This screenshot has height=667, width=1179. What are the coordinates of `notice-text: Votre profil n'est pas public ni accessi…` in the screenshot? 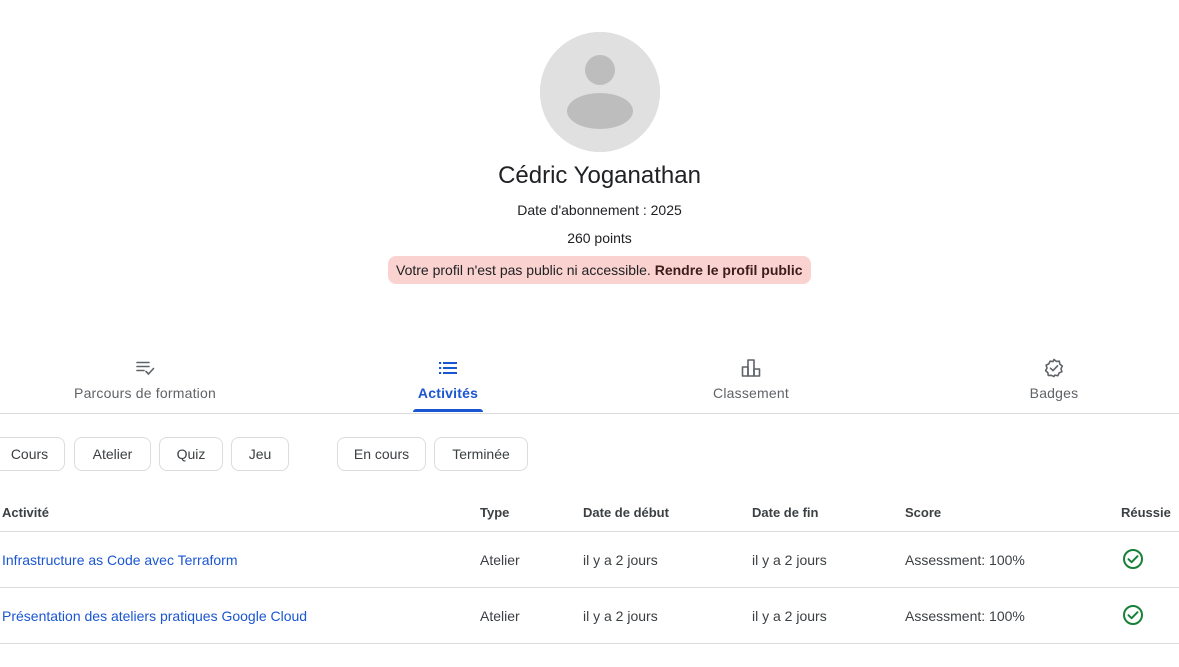 It's located at (523, 270).